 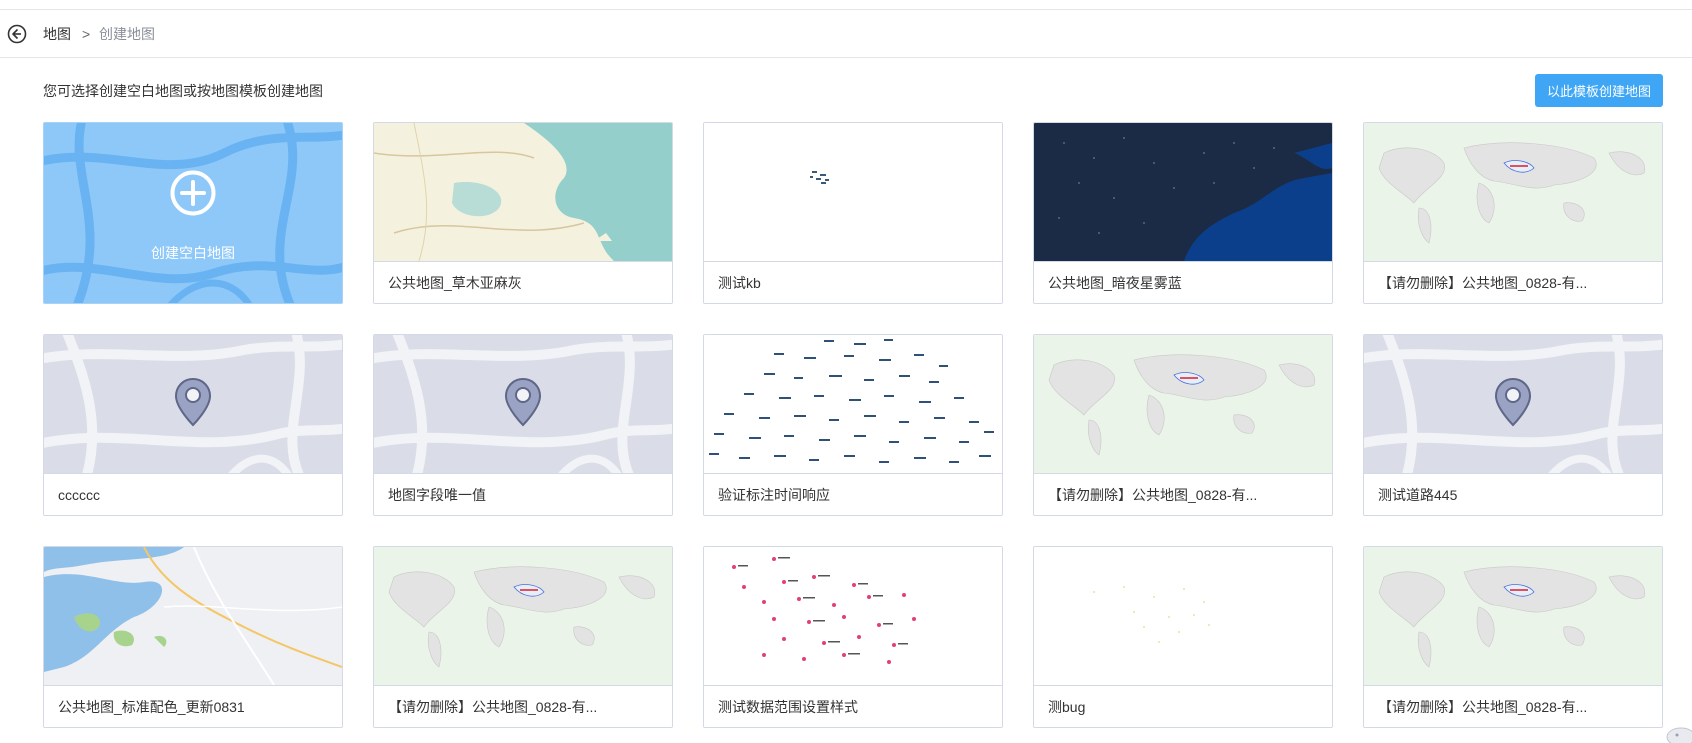 What do you see at coordinates (183, 91) in the screenshot?
I see `intro-text: 您可选择创建空白地图或按地图模板创建地图` at bounding box center [183, 91].